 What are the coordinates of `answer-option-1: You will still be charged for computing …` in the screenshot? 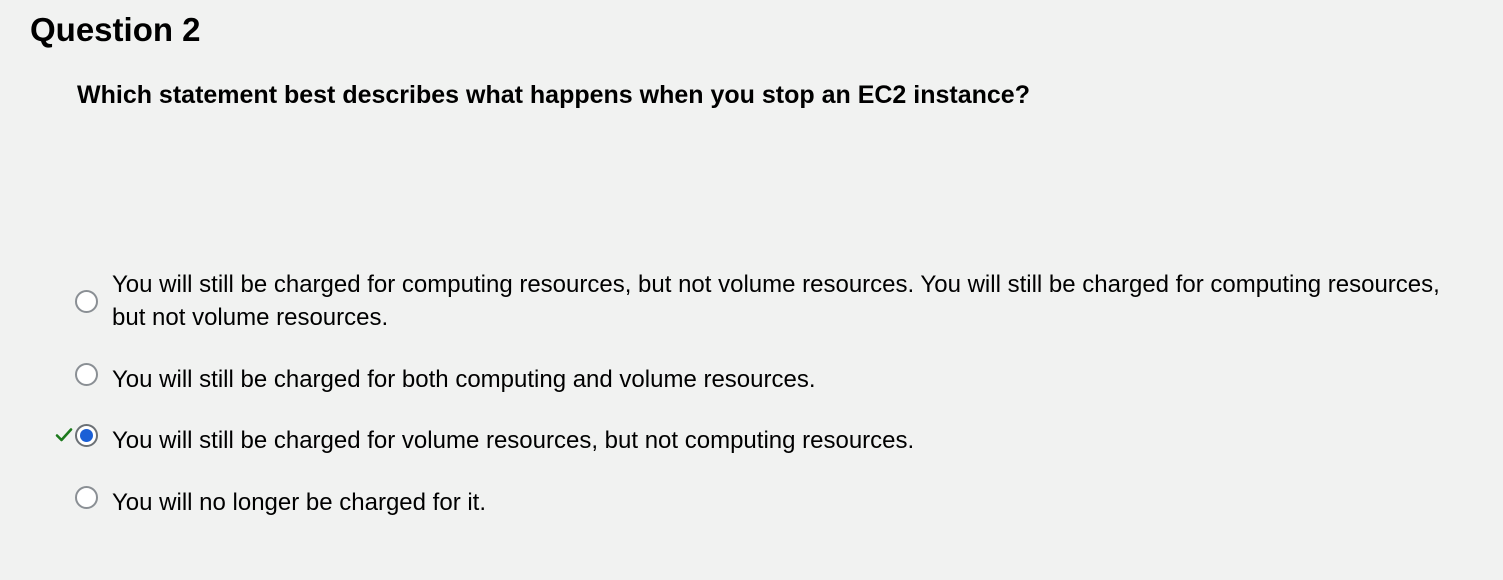 It's located at (751, 301).